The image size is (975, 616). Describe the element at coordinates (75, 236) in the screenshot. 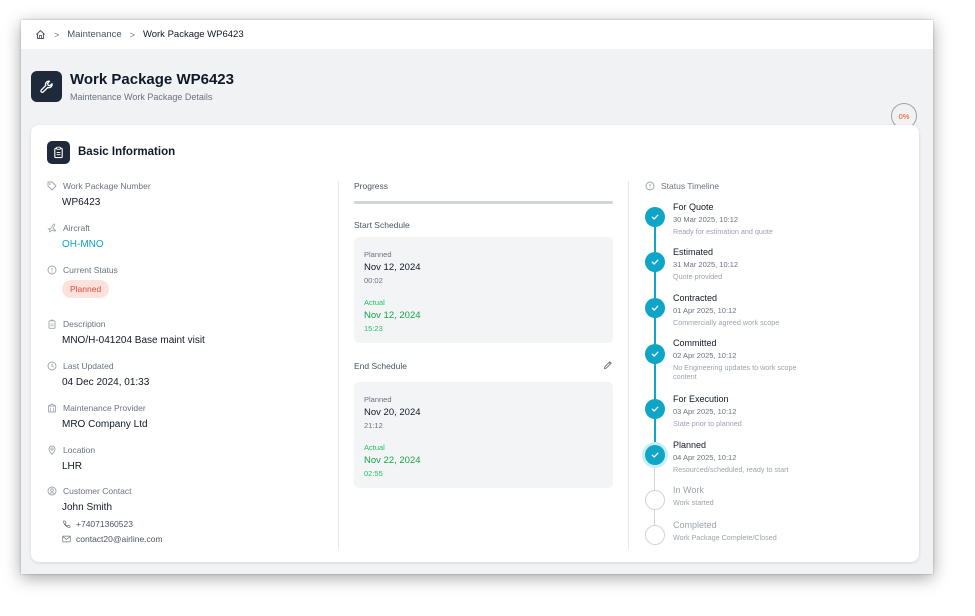

I see `field-aircraft: Aircraft OH-MNO` at that location.